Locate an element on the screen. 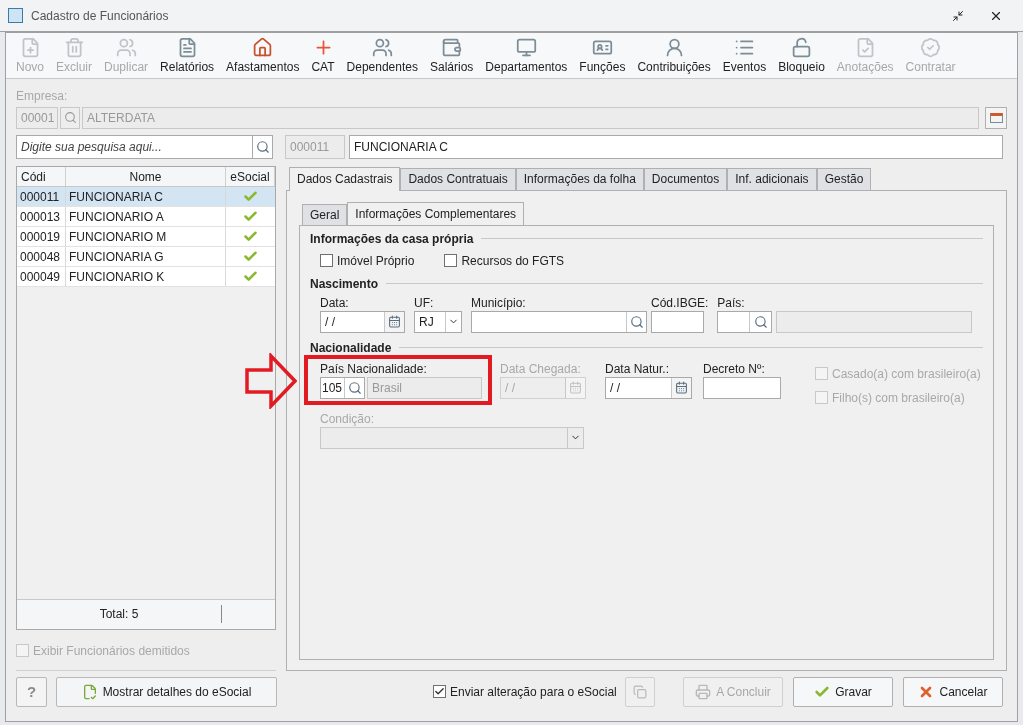 Image resolution: width=1023 pixels, height=725 pixels. restore-icon is located at coordinates (958, 15).